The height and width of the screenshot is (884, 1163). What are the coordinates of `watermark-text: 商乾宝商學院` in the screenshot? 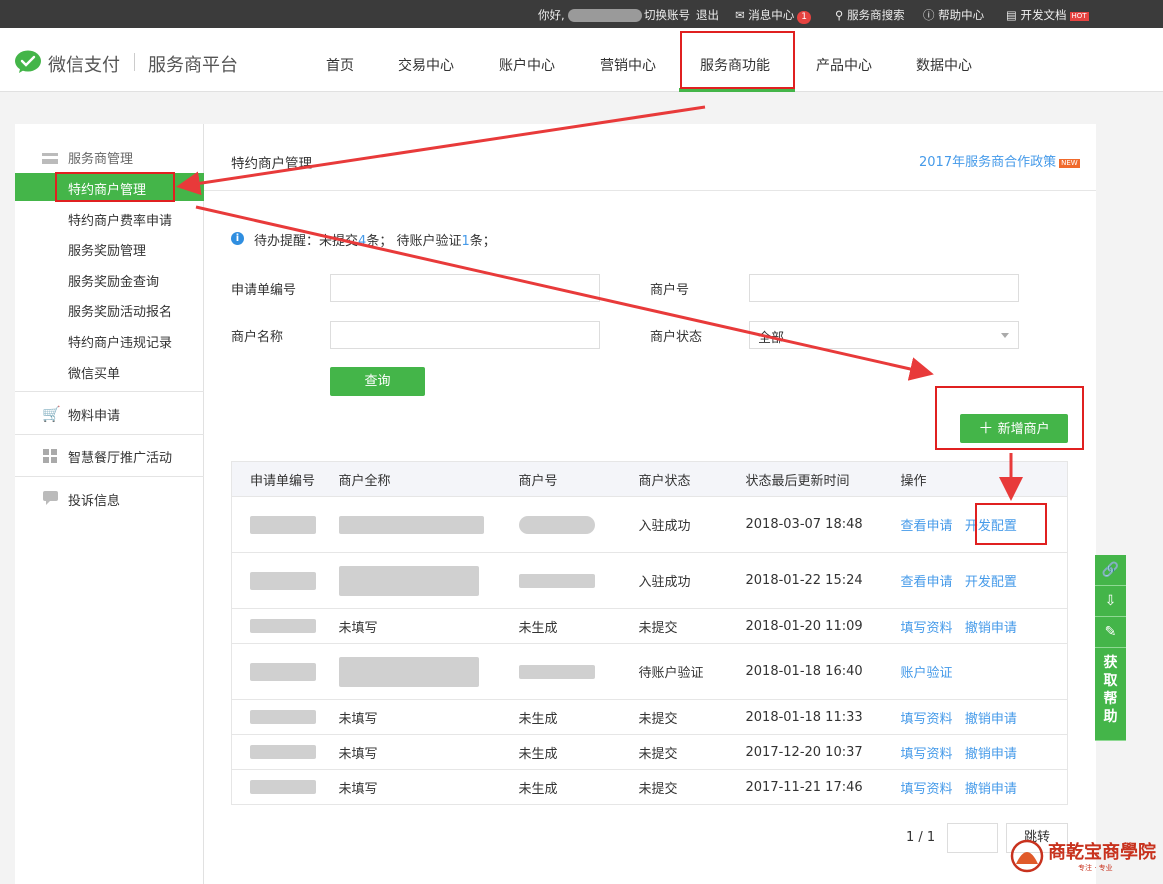 It's located at (1102, 852).